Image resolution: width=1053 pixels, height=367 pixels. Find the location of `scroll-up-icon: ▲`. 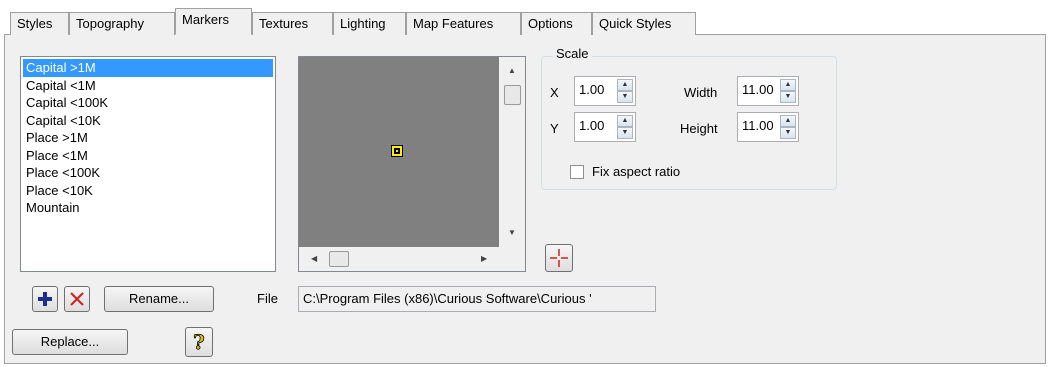

scroll-up-icon: ▲ is located at coordinates (512, 71).